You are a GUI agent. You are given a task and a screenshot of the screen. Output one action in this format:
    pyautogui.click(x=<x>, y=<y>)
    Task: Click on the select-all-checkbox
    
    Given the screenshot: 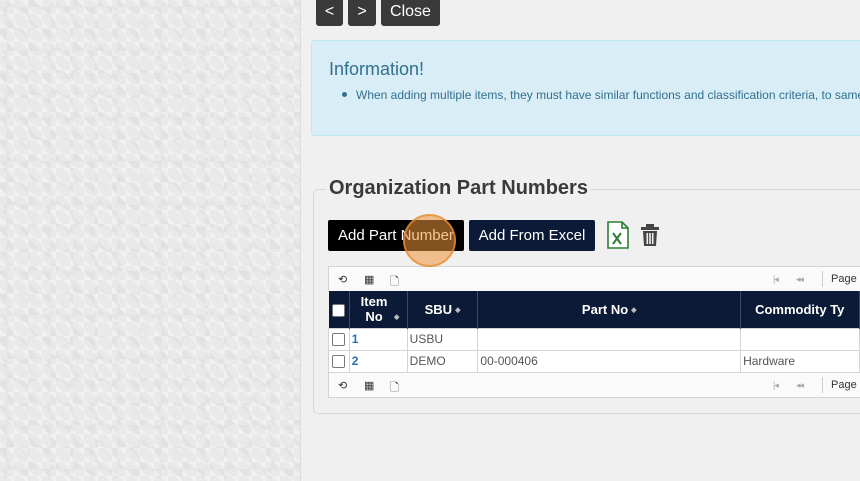 What is the action you would take?
    pyautogui.click(x=339, y=310)
    